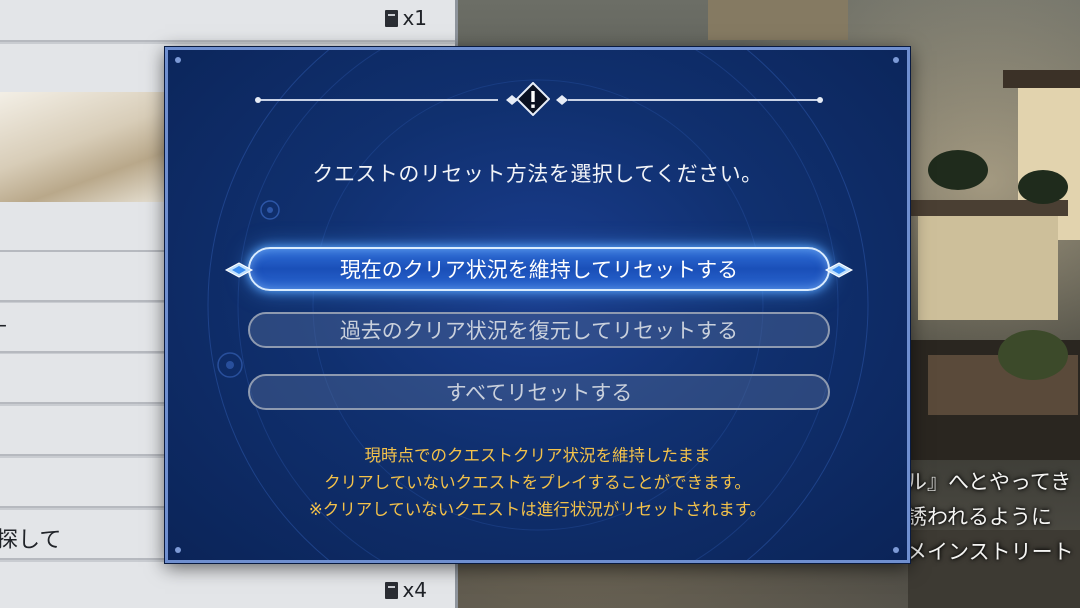 The height and width of the screenshot is (608, 1080). Describe the element at coordinates (239, 270) in the screenshot. I see `selection-left-gem-icon` at that location.